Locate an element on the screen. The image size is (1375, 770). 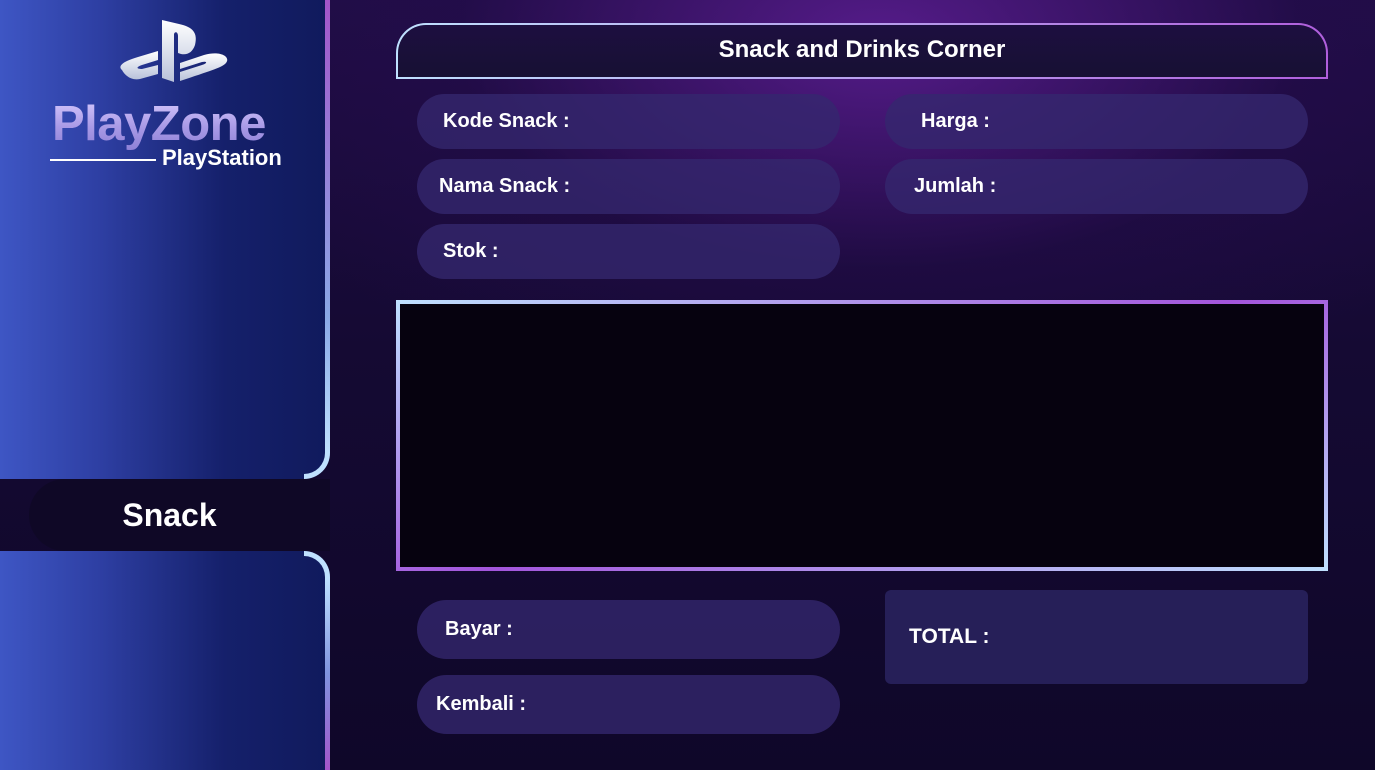
stok-field: Stok : is located at coordinates (628, 251).